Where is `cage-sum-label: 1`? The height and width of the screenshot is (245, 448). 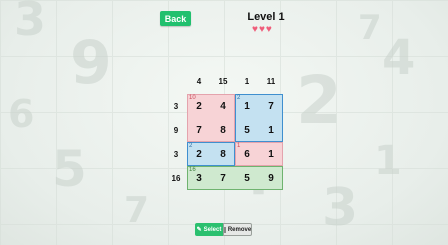
cage-sum-label: 1 is located at coordinates (239, 146).